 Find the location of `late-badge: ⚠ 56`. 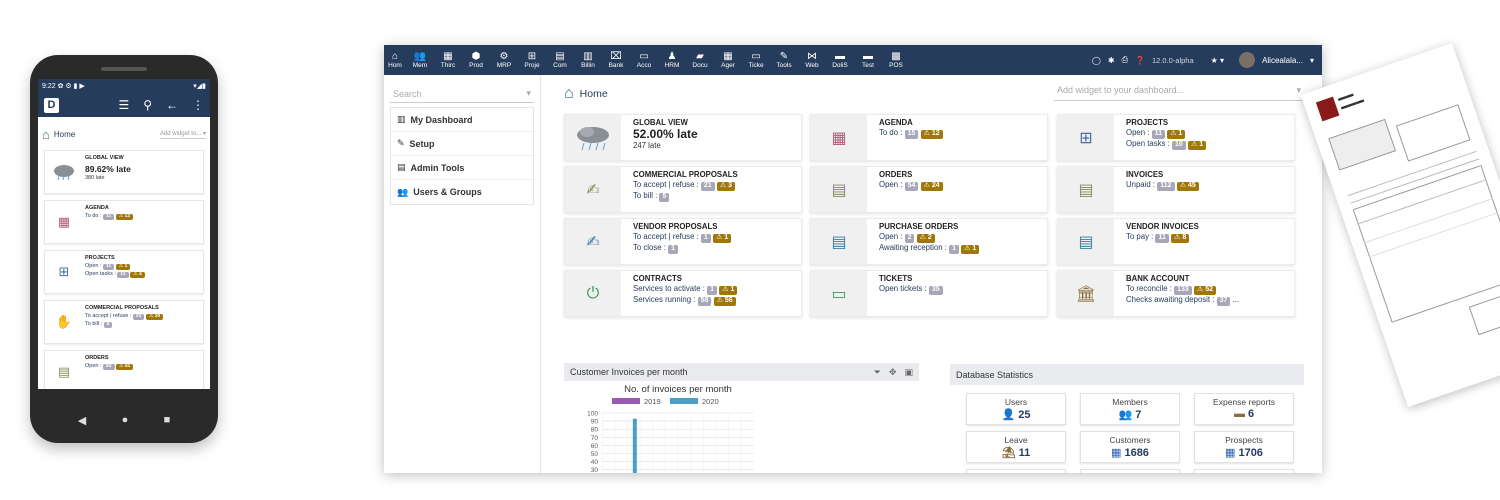

late-badge: ⚠ 56 is located at coordinates (724, 301).